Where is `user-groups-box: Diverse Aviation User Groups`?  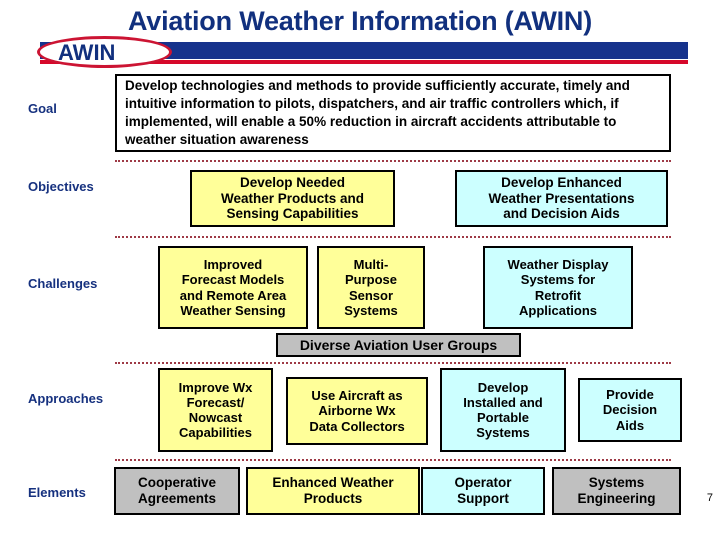 user-groups-box: Diverse Aviation User Groups is located at coordinates (398, 345).